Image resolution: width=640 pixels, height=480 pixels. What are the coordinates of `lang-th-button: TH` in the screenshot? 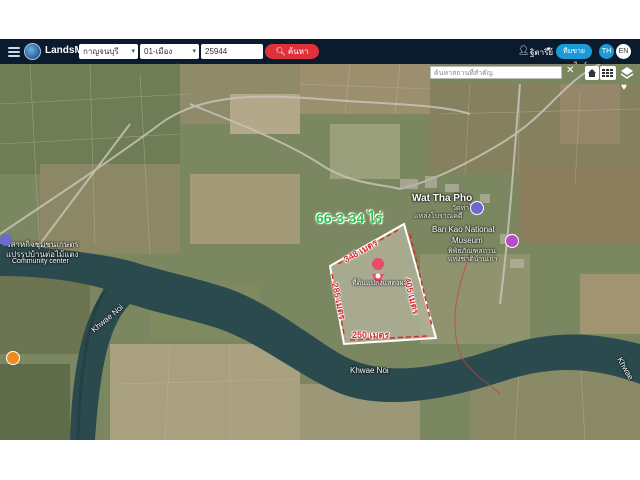 It's located at (606, 51).